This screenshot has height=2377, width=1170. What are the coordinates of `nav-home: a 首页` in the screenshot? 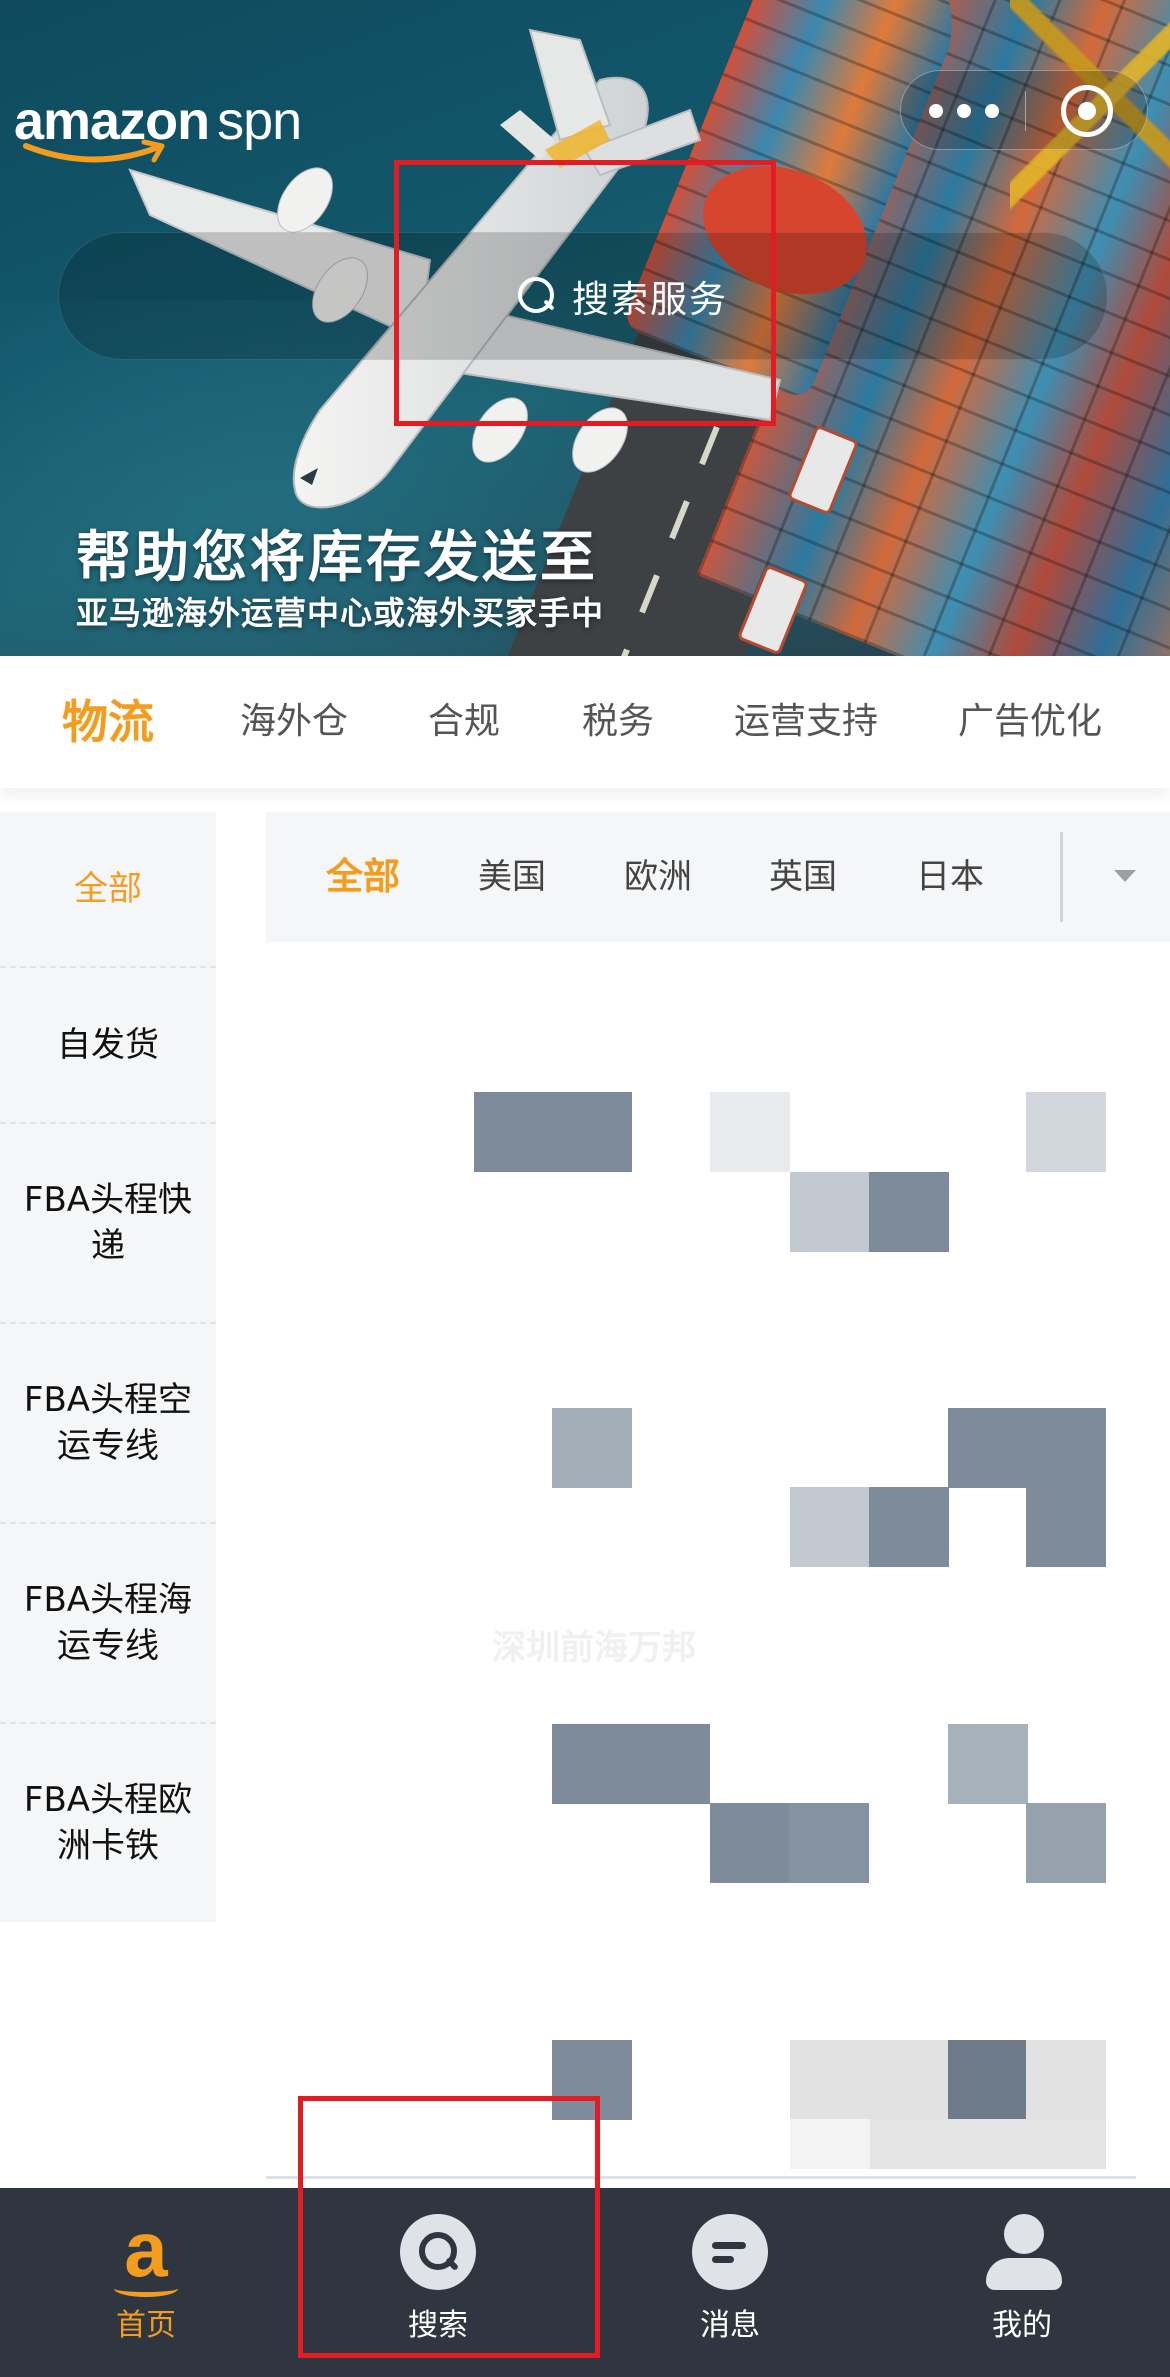 It's located at (146, 2282).